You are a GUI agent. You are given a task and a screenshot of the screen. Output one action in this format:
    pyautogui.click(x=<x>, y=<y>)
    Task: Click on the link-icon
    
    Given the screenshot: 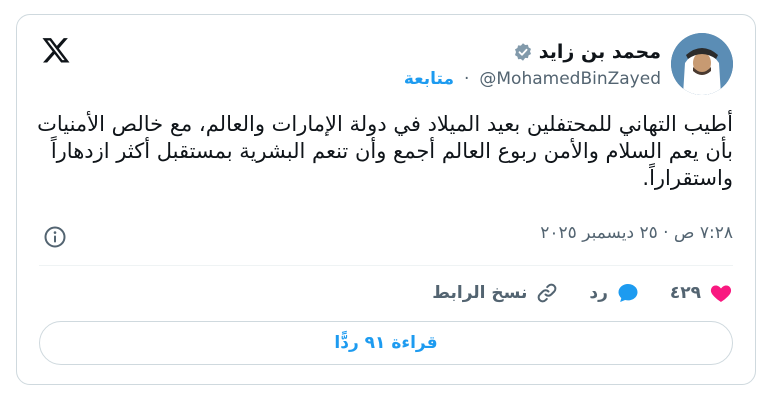 What is the action you would take?
    pyautogui.click(x=547, y=293)
    